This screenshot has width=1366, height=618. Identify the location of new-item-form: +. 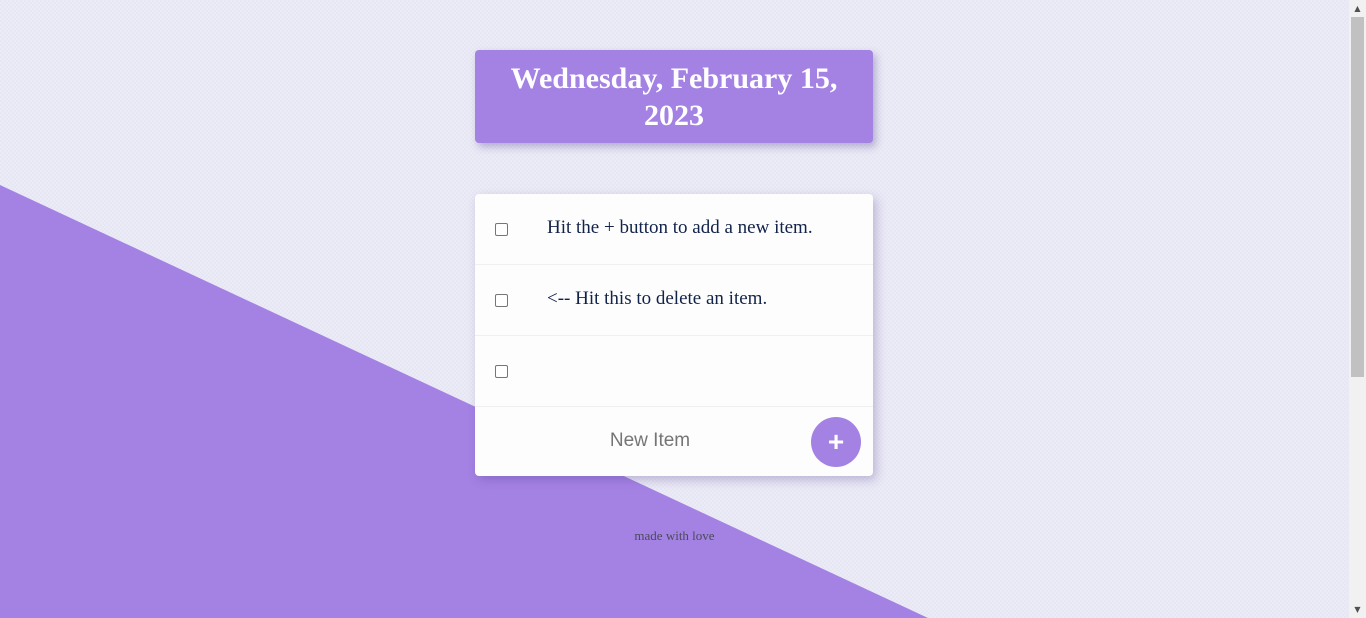
(674, 441).